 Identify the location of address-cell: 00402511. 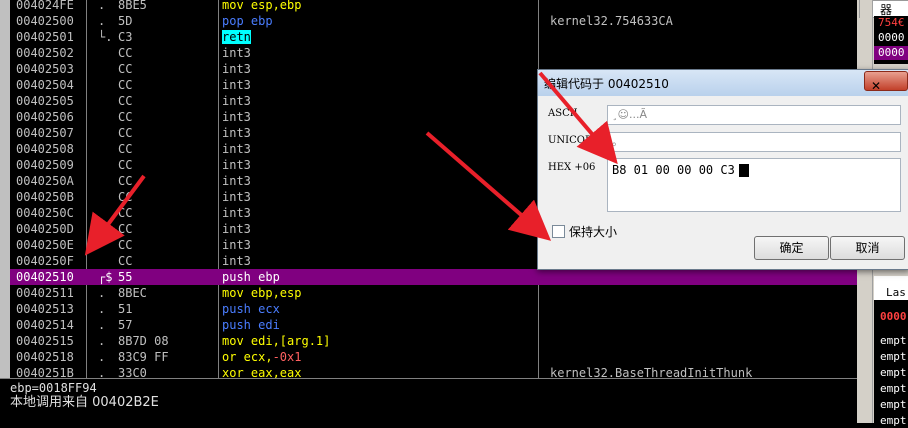
(45, 293).